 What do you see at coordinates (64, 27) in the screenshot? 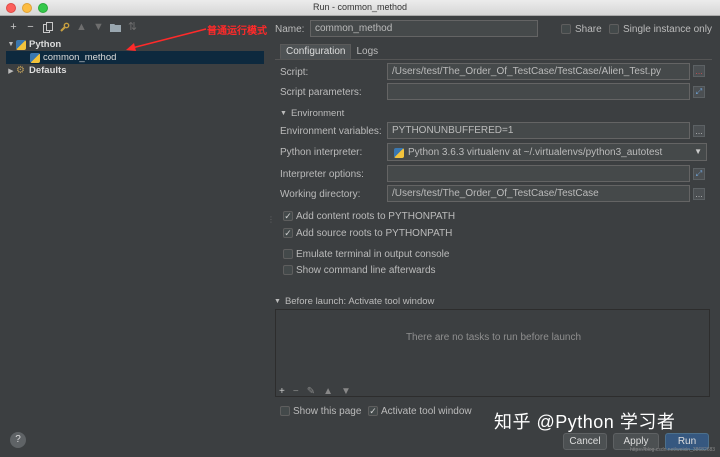
I see `wrench-icon` at bounding box center [64, 27].